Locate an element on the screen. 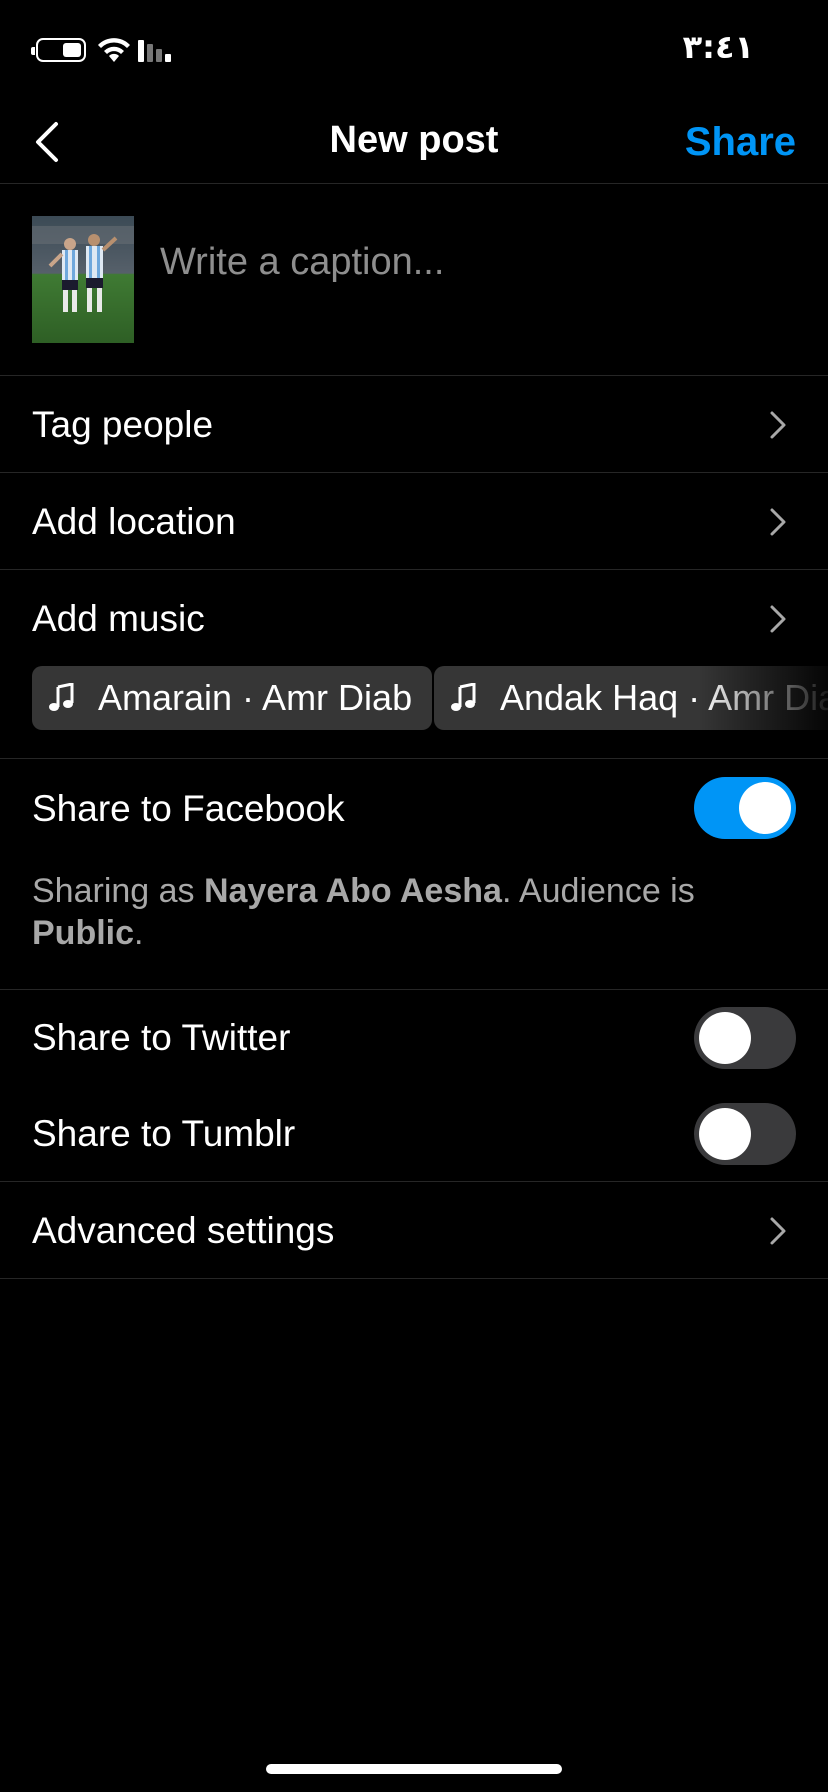 This screenshot has width=828, height=1792. post-thumbnail is located at coordinates (83, 279).